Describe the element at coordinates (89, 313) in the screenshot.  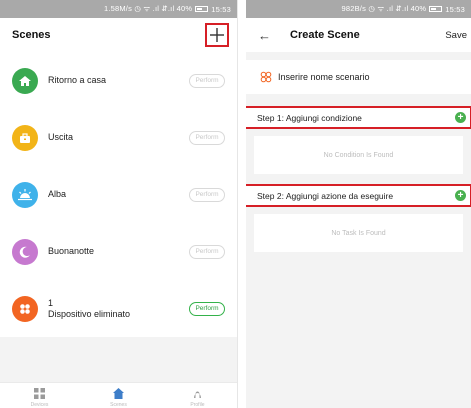
I see `scene-name-line2: Dispositivo eliminato` at that location.